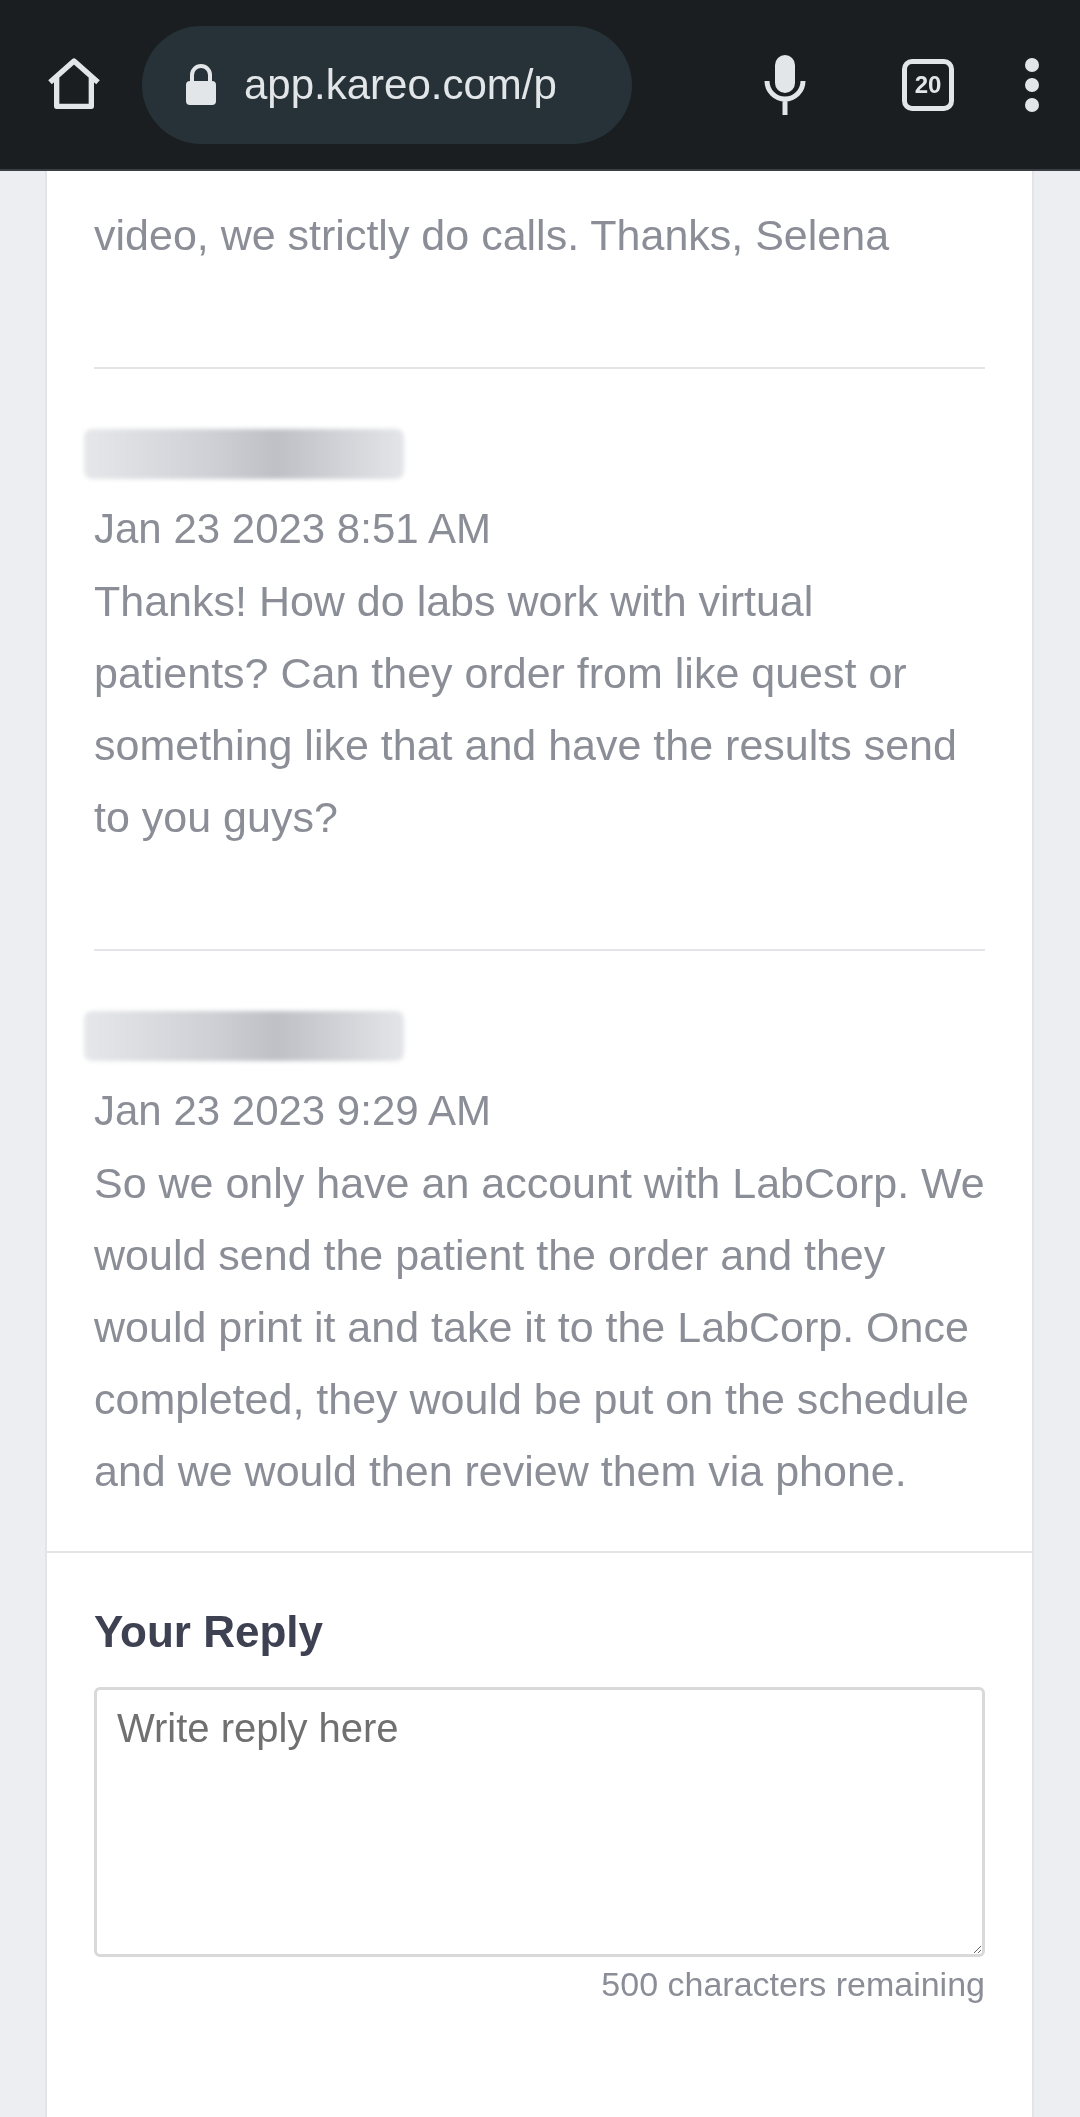 The width and height of the screenshot is (1080, 2117). Describe the element at coordinates (539, 1327) in the screenshot. I see `message-text: So we only have an account with LabCorp. We would send the patient the order and they would print it and take it to the LabCorp. Once completed, they would be put on the schedule and we would then review them via phone.` at that location.